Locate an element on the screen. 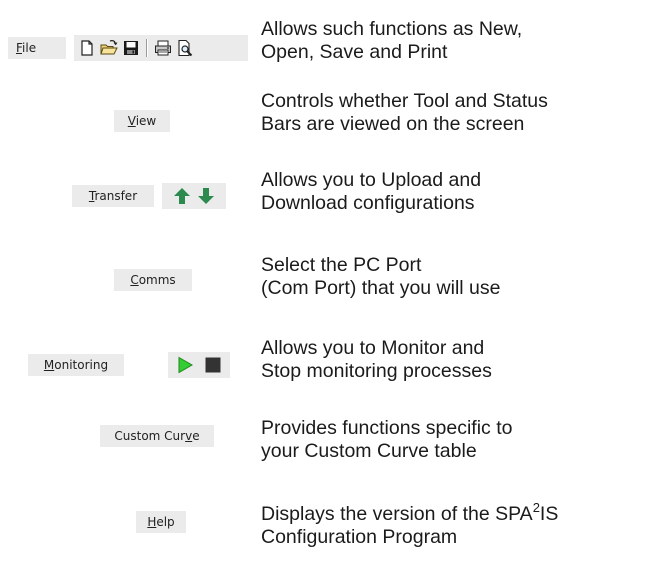 The height and width of the screenshot is (563, 648). menu-custom-curve-prefix: Custom Cur is located at coordinates (150, 436).